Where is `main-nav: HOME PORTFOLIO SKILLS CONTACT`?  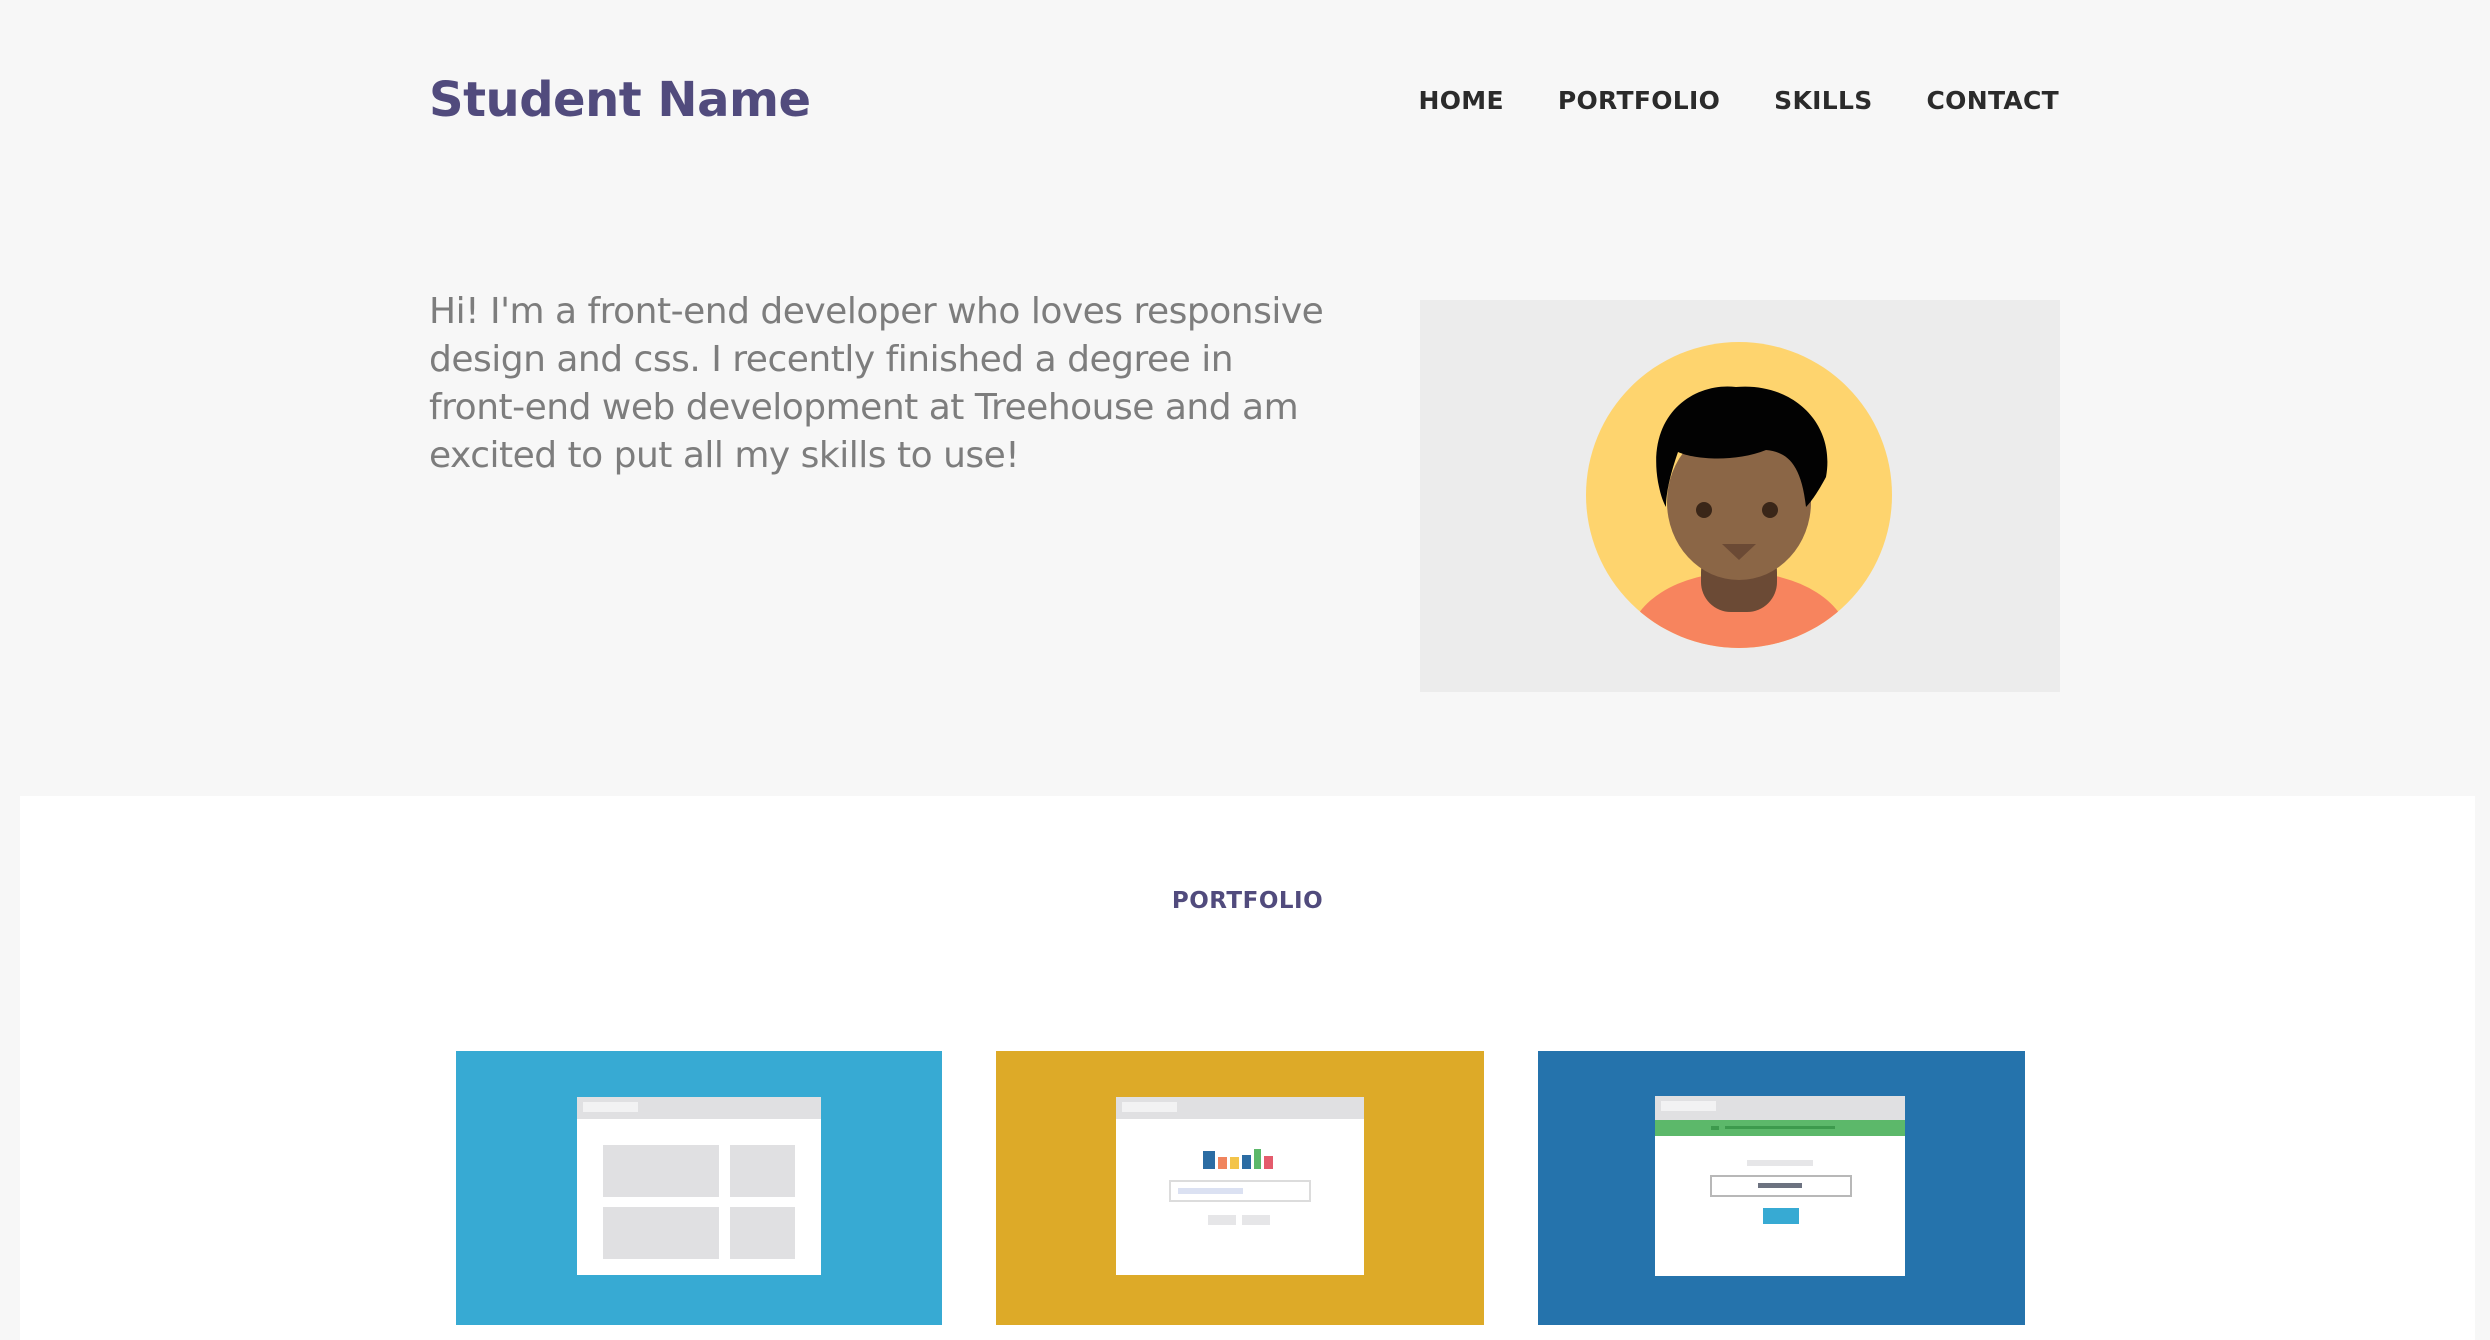 main-nav: HOME PORTFOLIO SKILLS CONTACT is located at coordinates (1739, 100).